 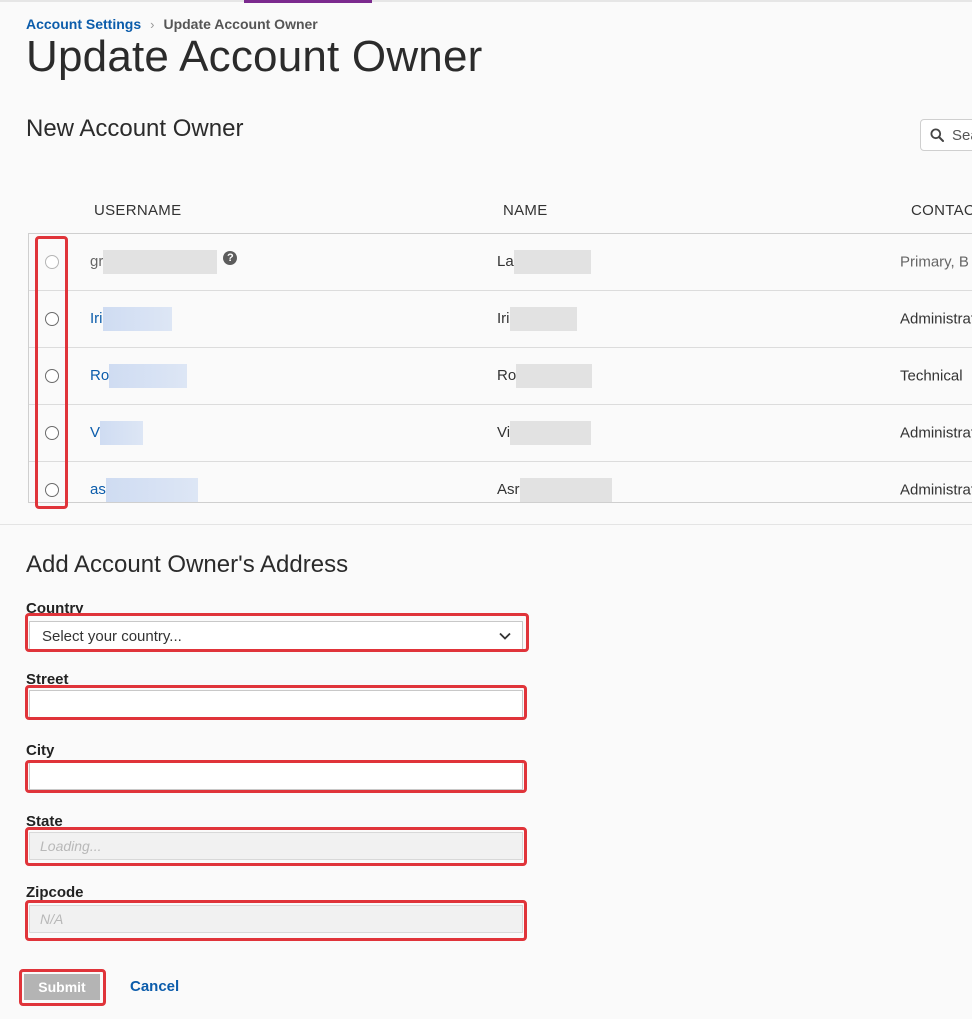 I want to click on name-text: Iri, so click(x=503, y=318).